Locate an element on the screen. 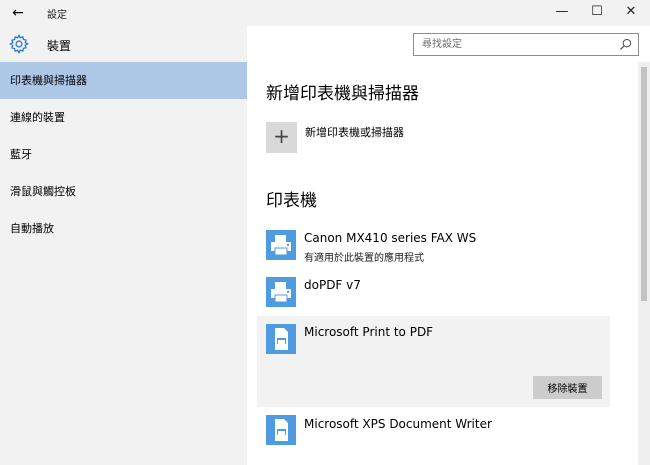 The image size is (650, 465). remove-device-button: 移除裝置 is located at coordinates (567, 387).